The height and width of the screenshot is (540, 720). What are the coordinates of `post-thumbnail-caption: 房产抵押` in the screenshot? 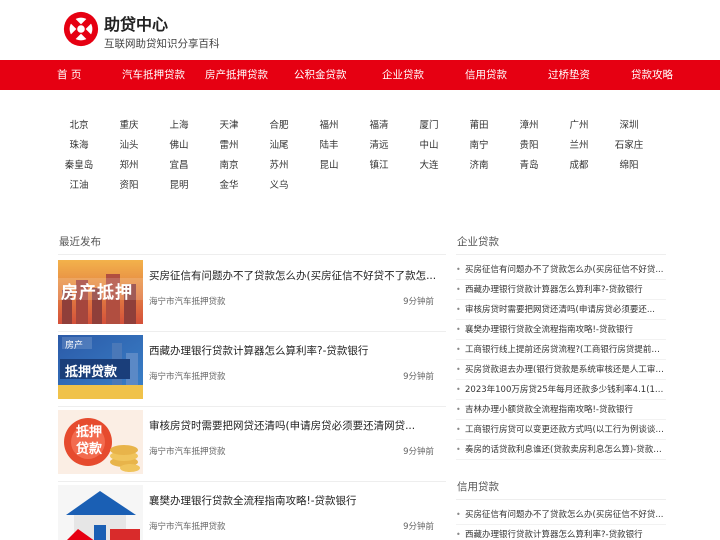 It's located at (97, 293).